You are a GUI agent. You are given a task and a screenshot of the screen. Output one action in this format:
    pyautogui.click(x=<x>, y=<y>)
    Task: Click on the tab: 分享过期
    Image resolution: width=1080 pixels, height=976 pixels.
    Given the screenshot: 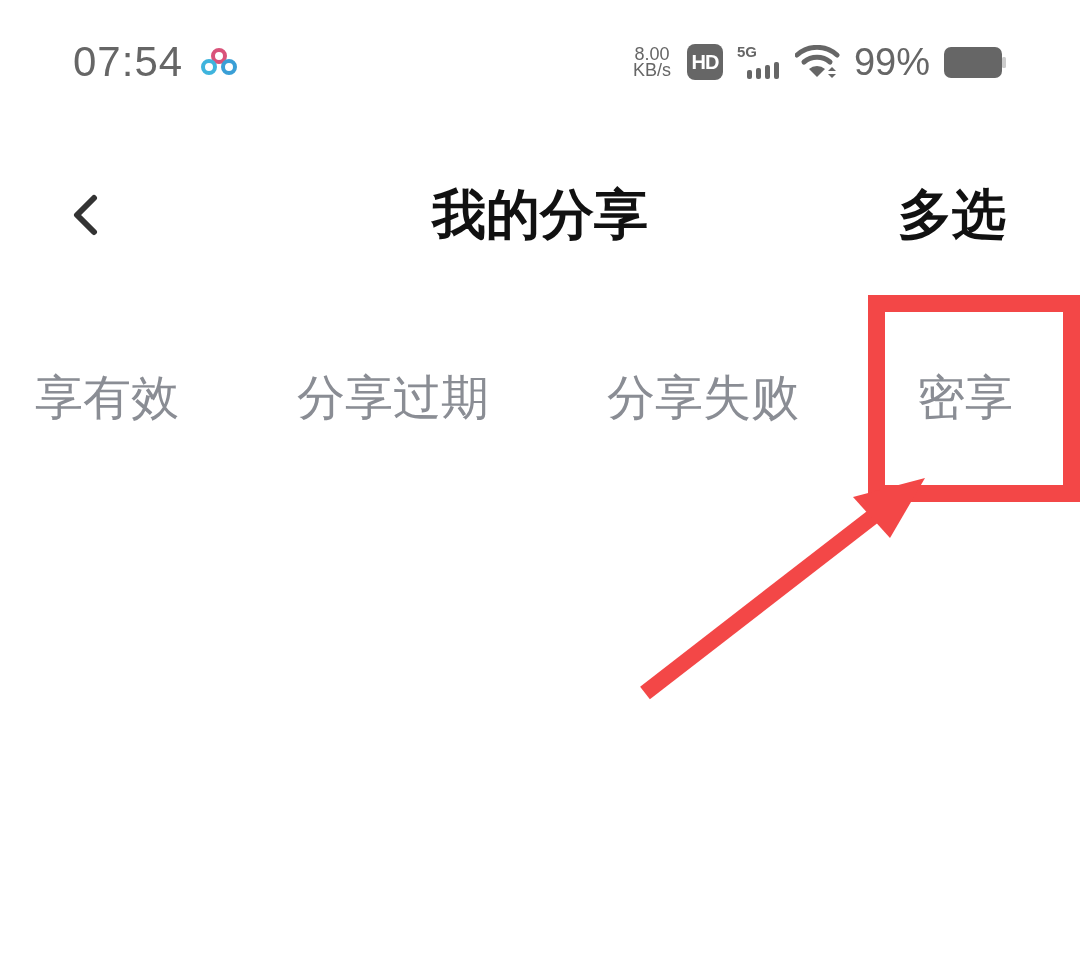 What is the action you would take?
    pyautogui.click(x=393, y=398)
    